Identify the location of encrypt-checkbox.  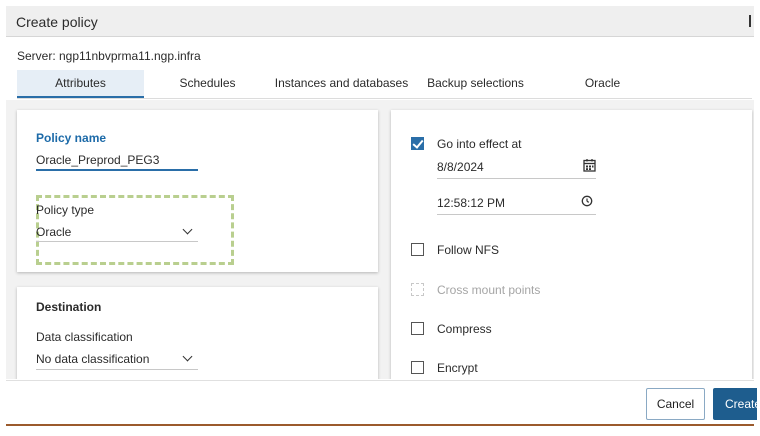
(417, 367).